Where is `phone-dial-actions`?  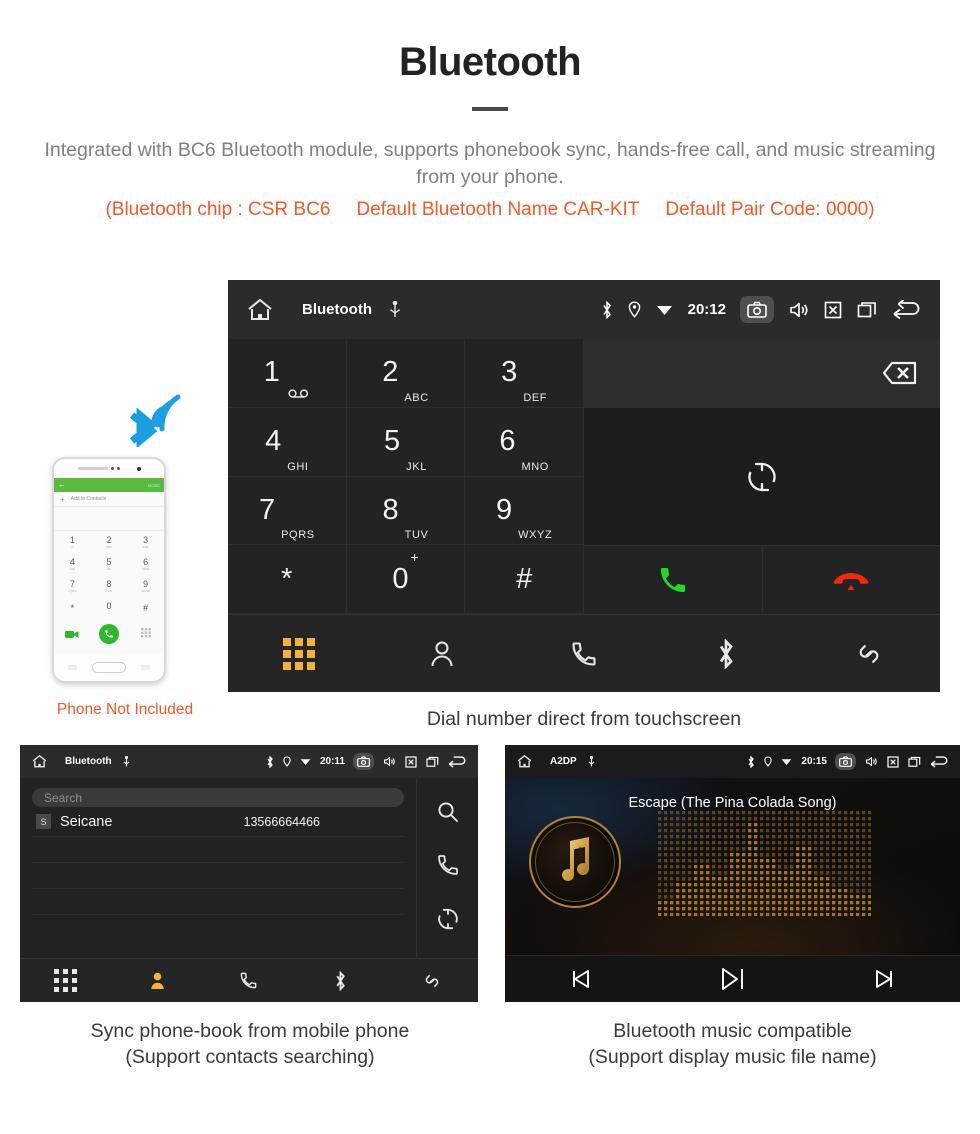
phone-dial-actions is located at coordinates (109, 634).